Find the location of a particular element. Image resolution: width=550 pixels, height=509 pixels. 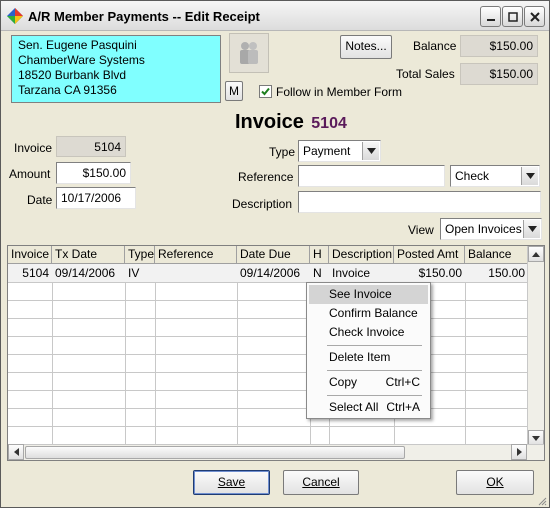

invoice-label: Invoice is located at coordinates (33, 148).